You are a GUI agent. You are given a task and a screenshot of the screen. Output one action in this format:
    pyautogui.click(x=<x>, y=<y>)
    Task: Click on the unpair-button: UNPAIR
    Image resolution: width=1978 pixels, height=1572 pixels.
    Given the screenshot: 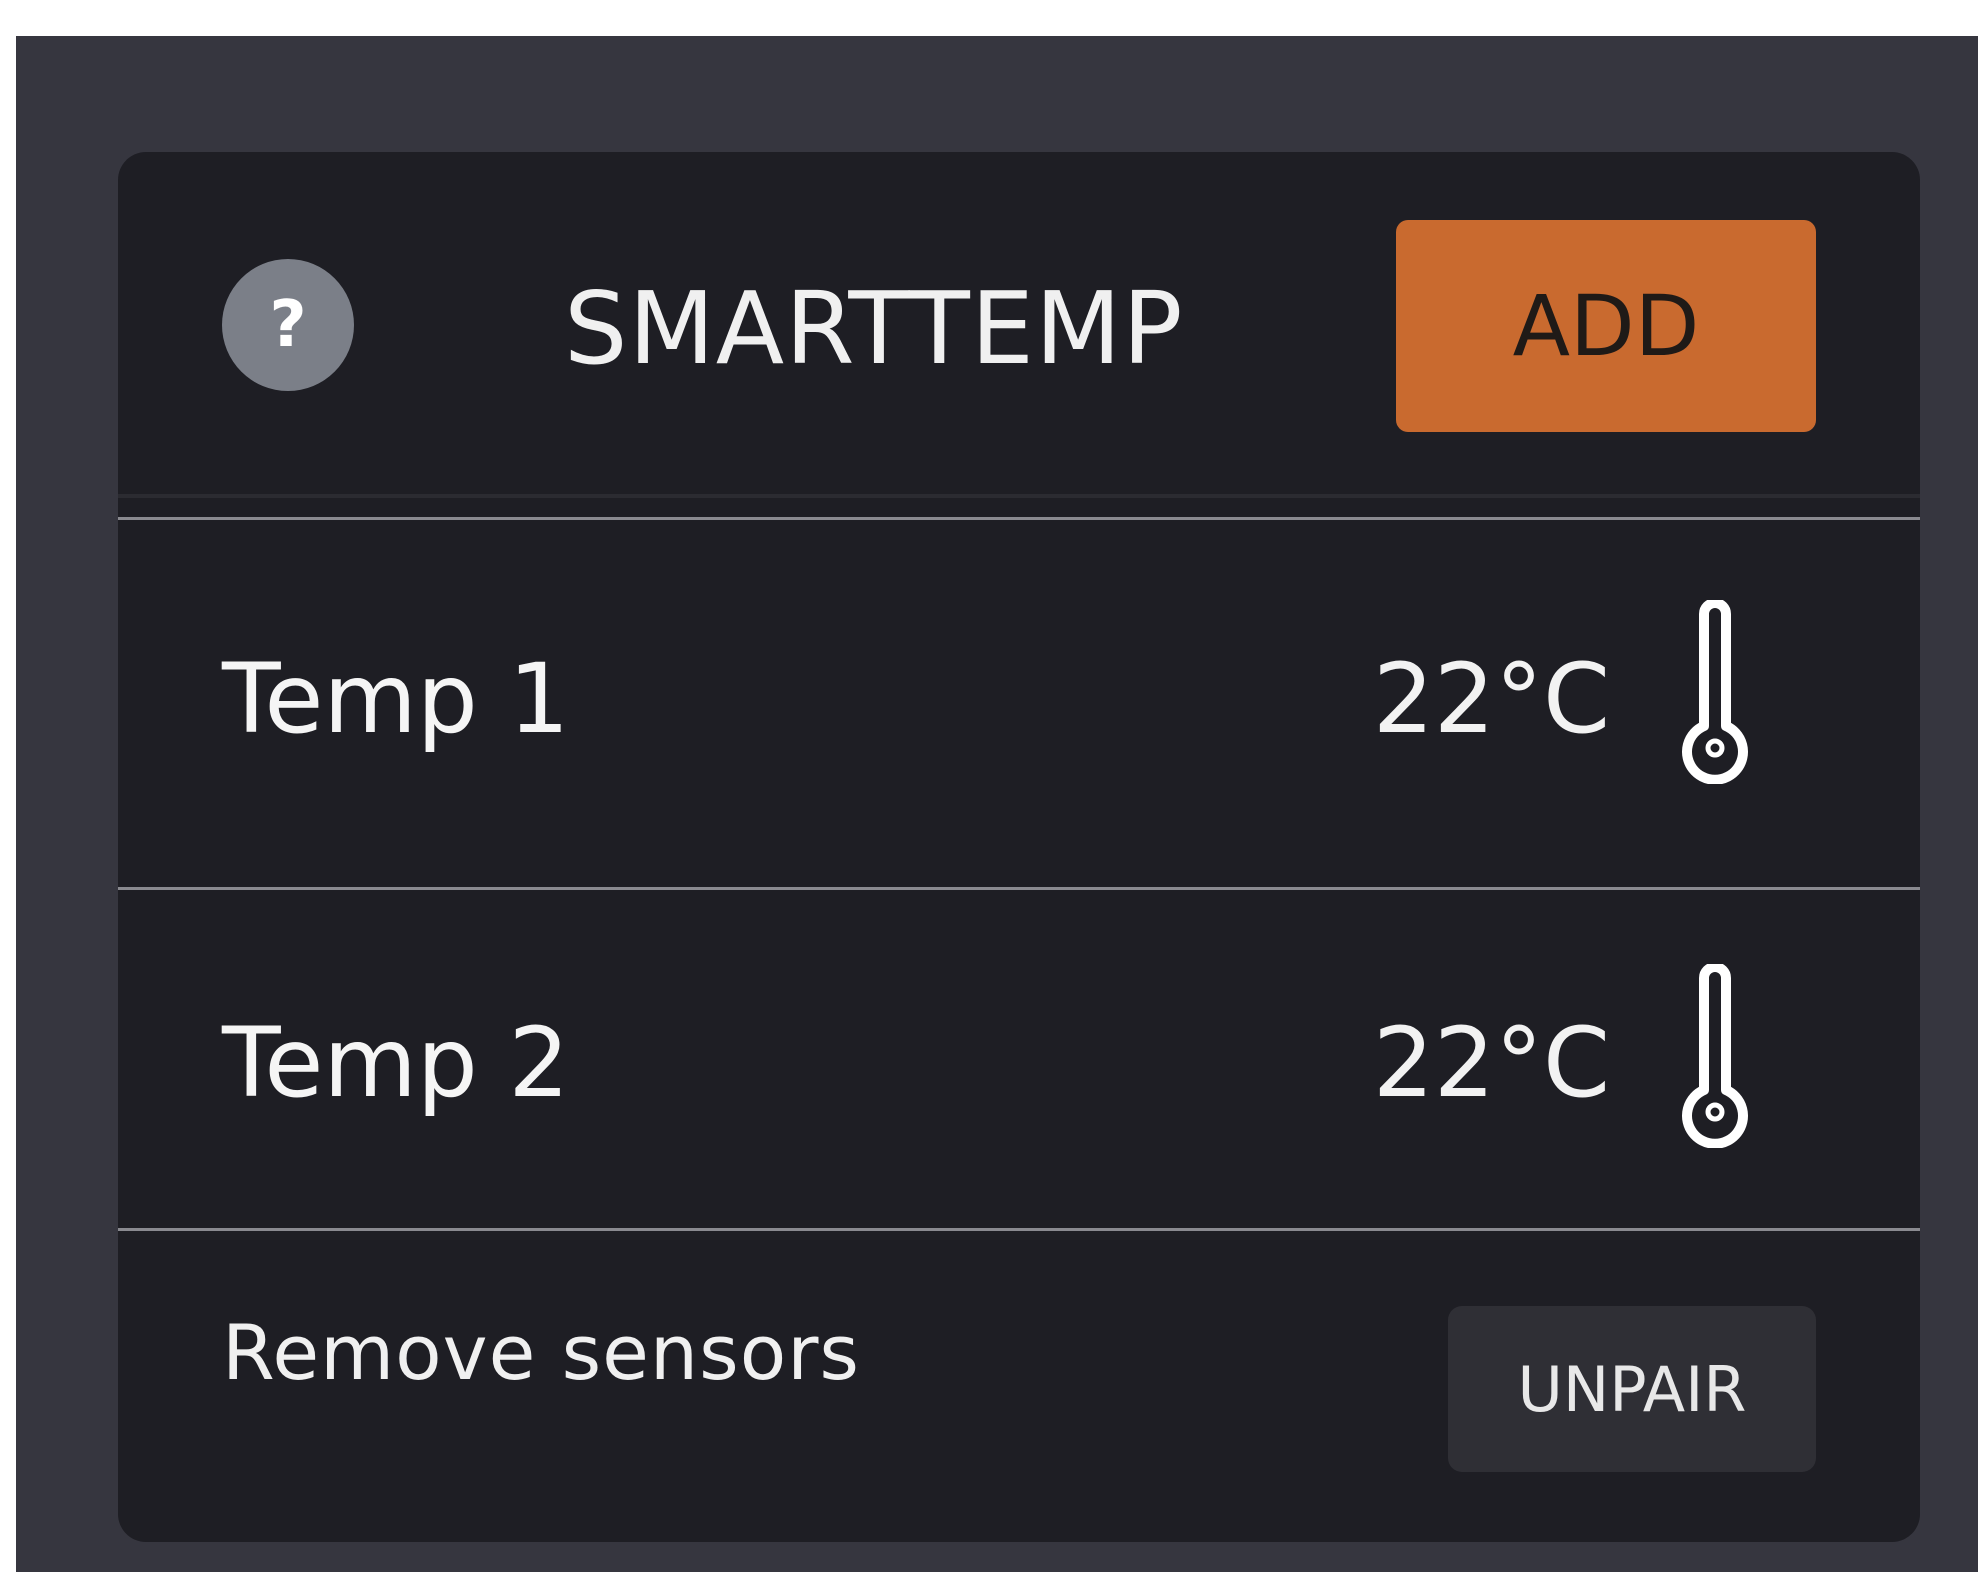 What is the action you would take?
    pyautogui.click(x=1632, y=1389)
    